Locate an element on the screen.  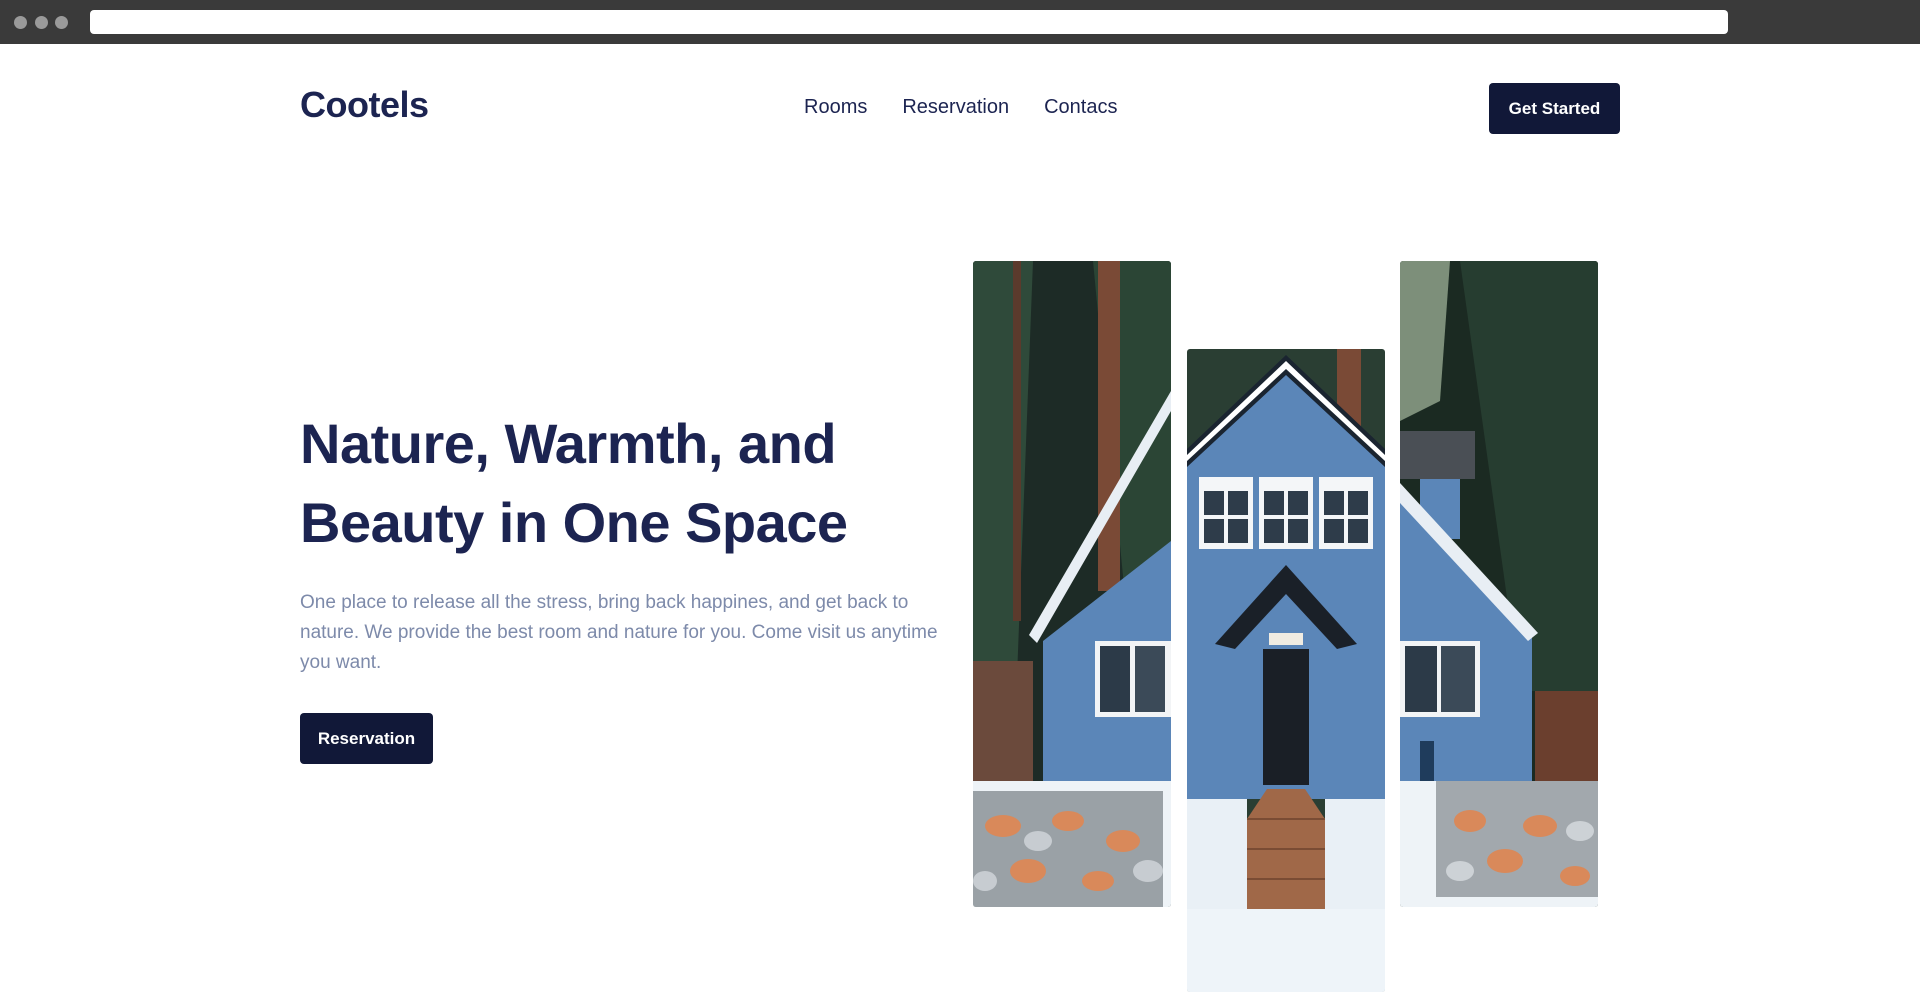
main-nav: Rooms Reservation Contacs is located at coordinates (960, 107).